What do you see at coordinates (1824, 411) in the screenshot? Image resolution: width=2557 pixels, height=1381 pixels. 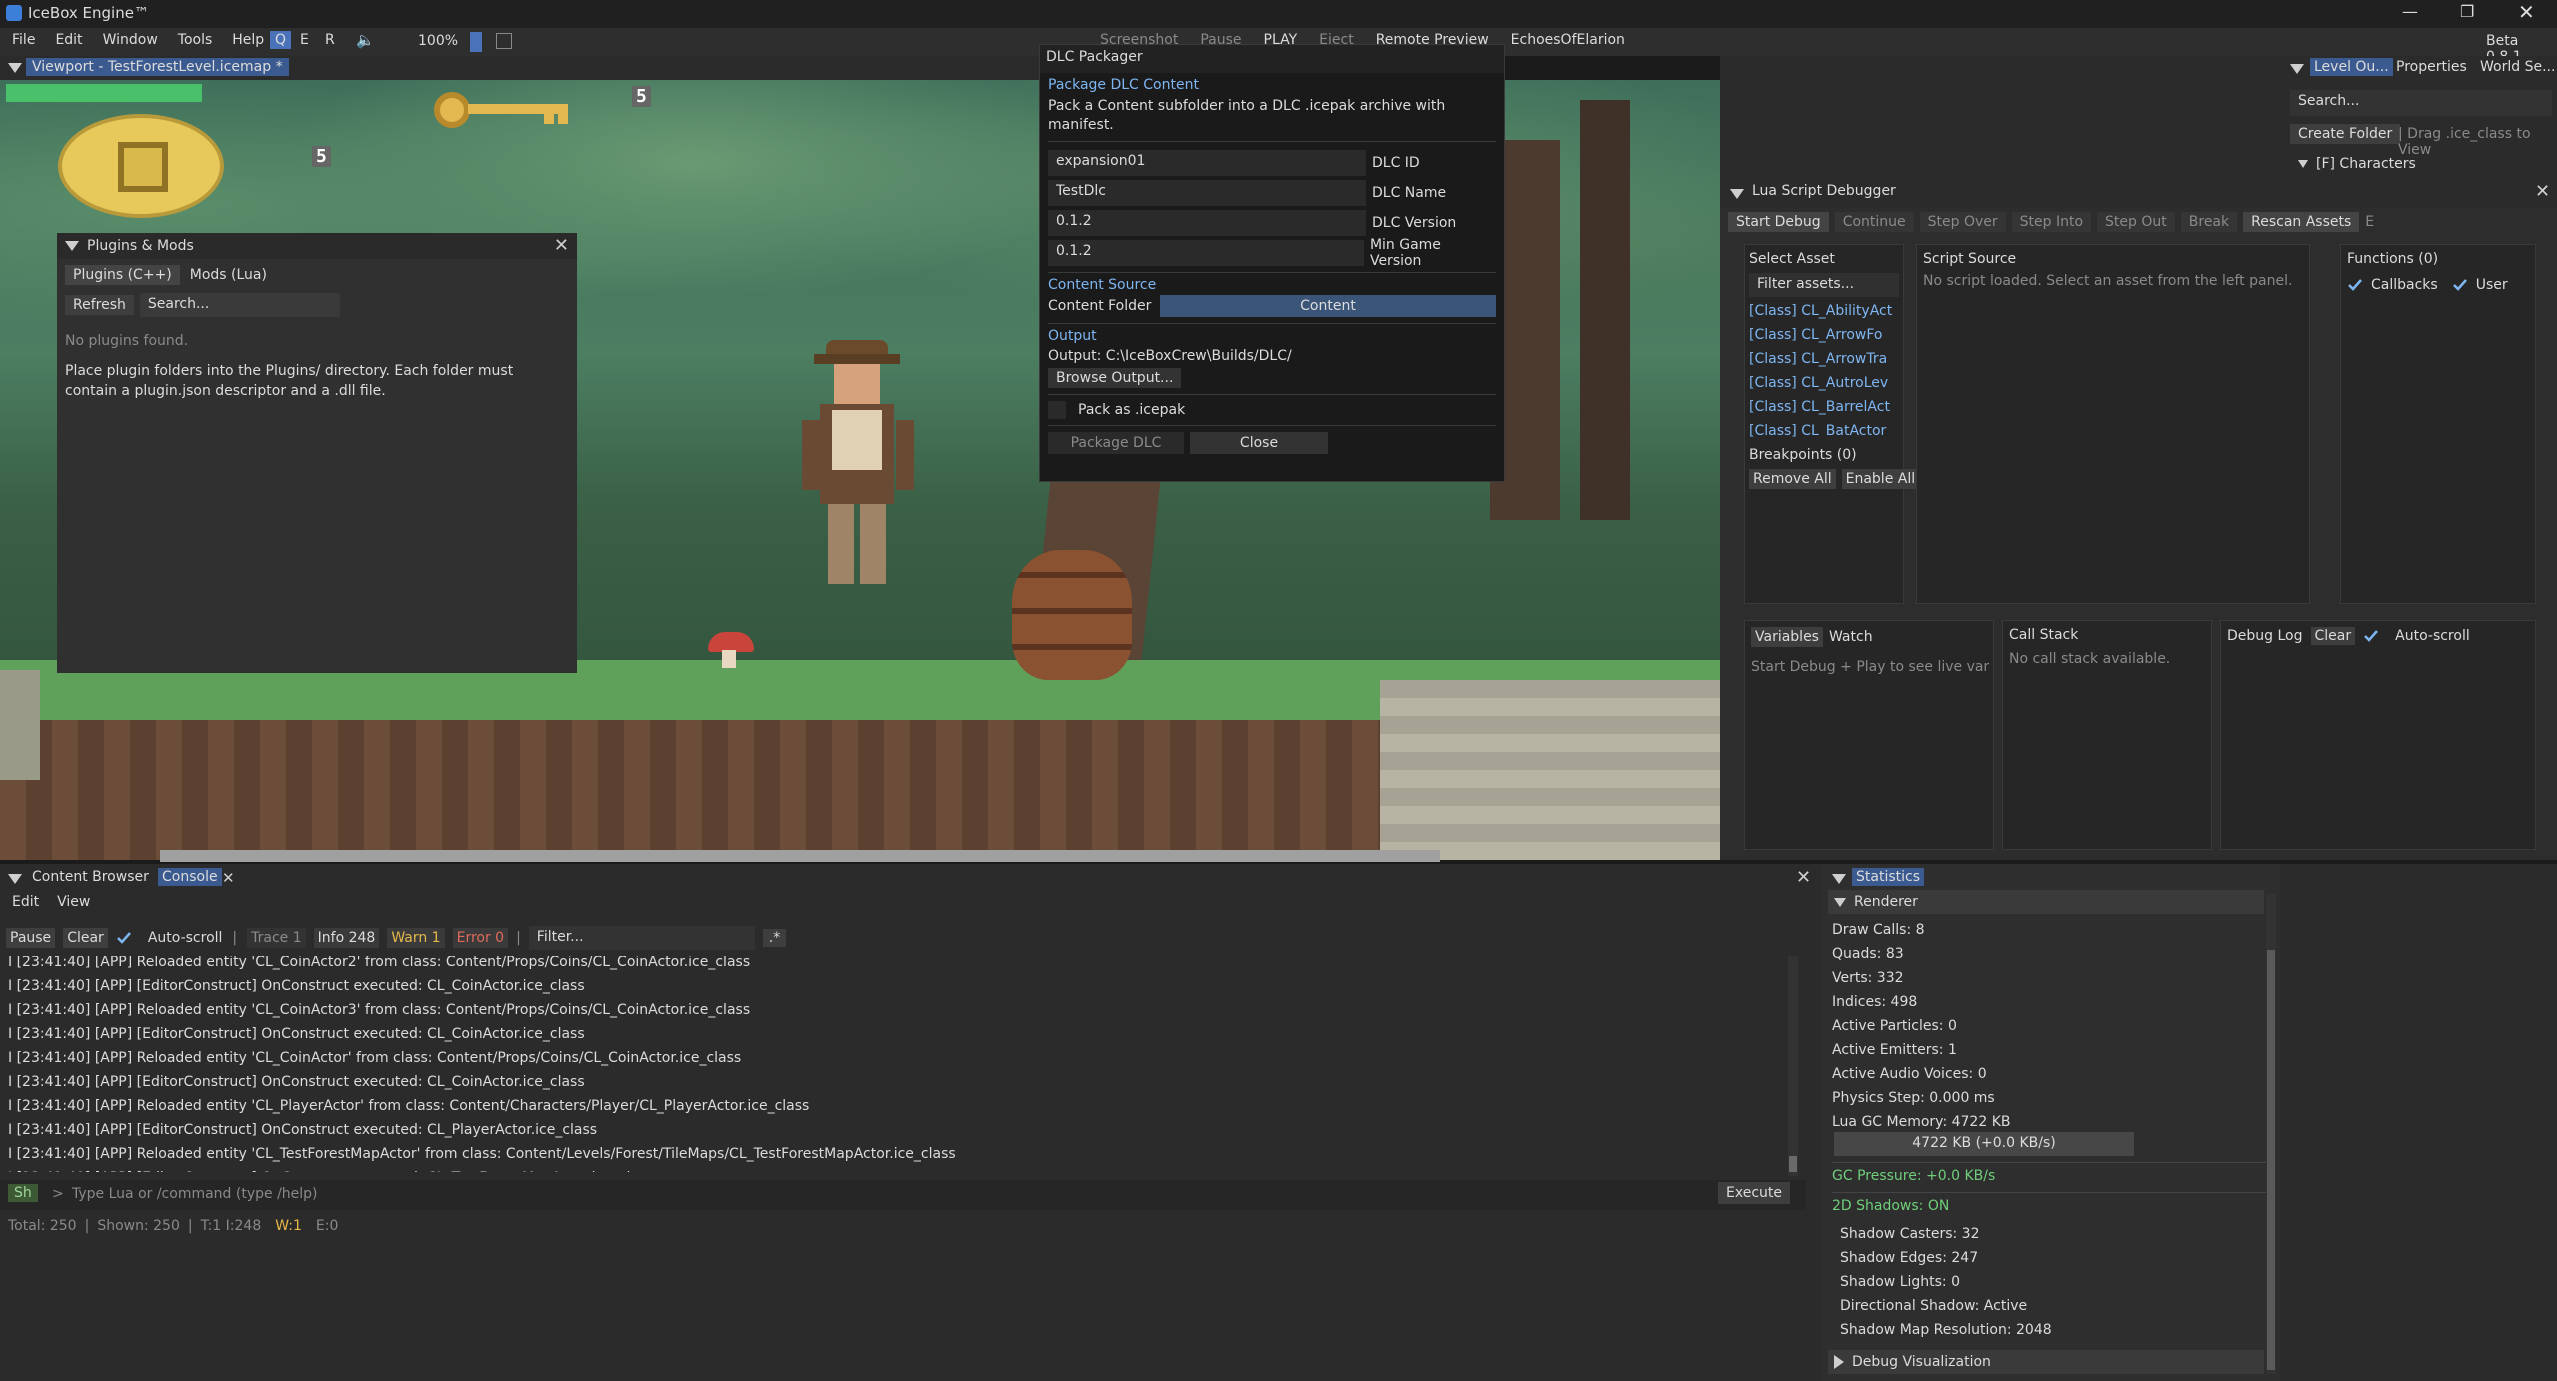 I see `asset-list-item: [Class] CL_BarrelAct` at bounding box center [1824, 411].